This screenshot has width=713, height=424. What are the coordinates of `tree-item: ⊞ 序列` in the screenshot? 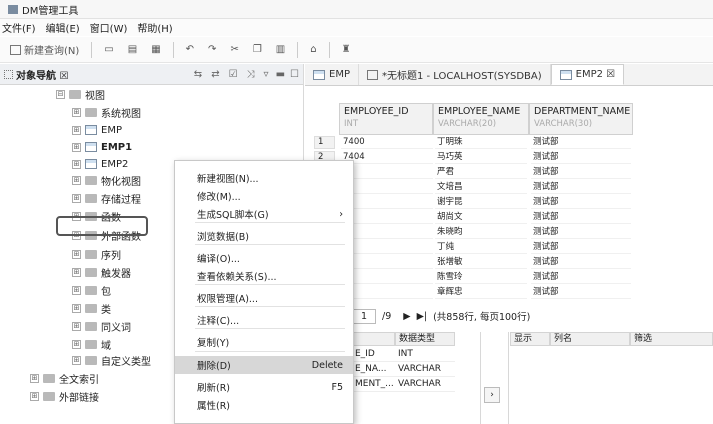 It's located at (96, 254).